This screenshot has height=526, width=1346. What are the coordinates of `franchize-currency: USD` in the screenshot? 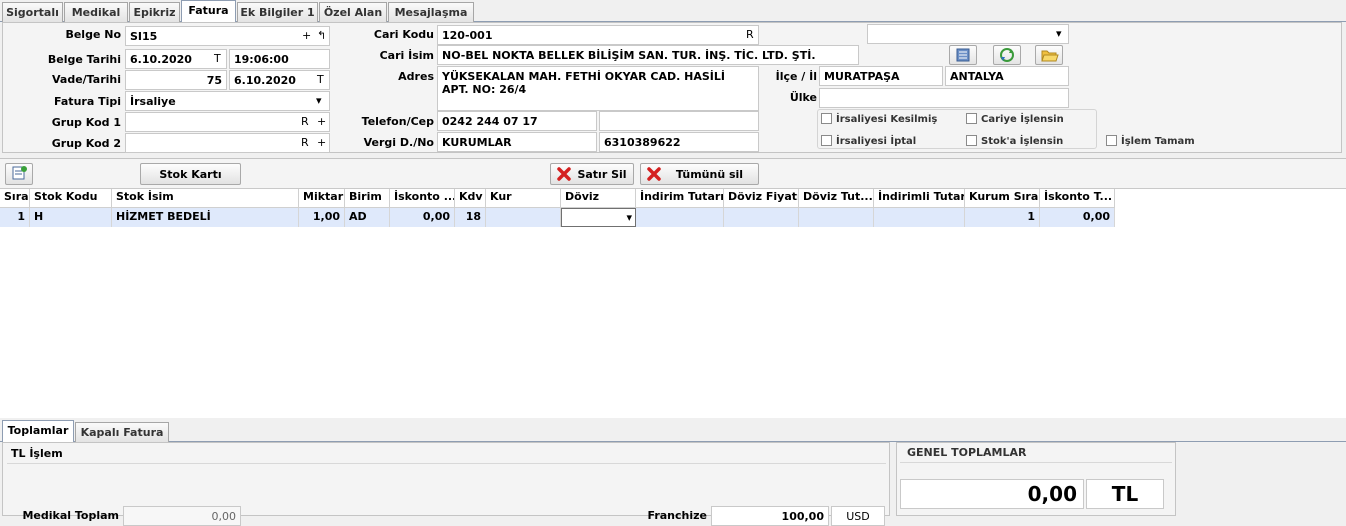 It's located at (858, 516).